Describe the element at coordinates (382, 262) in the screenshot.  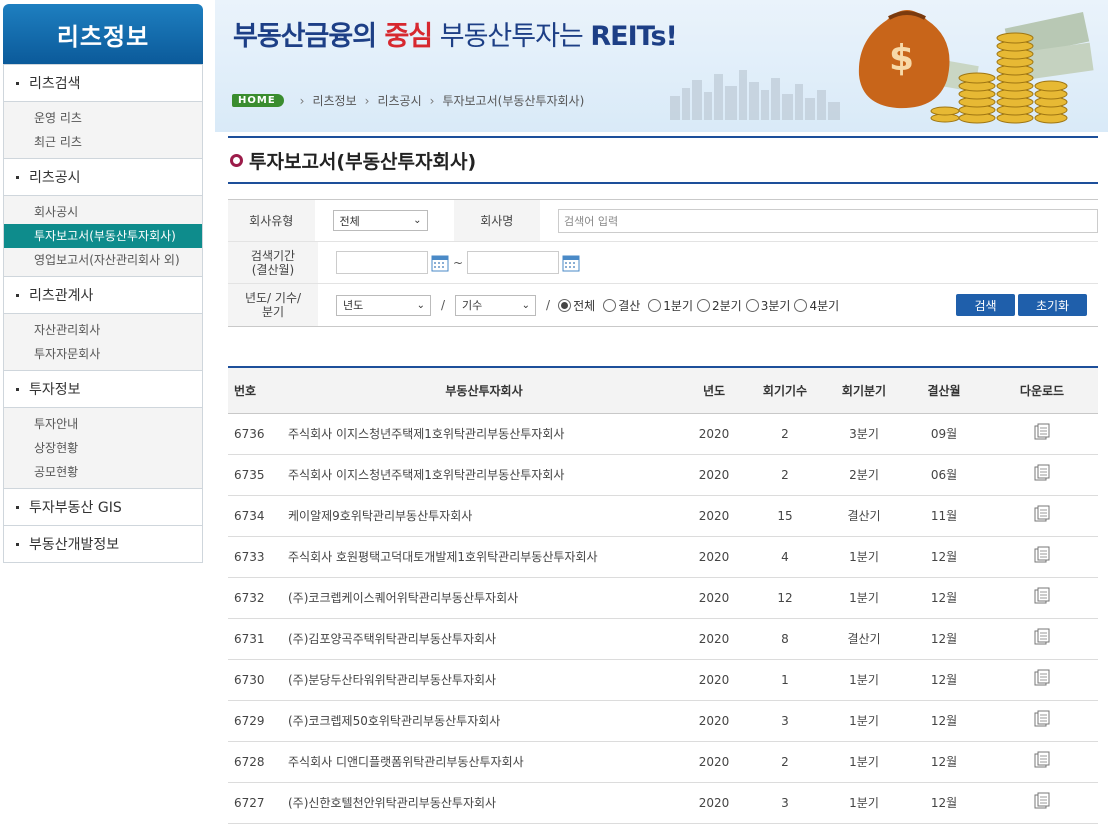
I see `period-start-input` at that location.